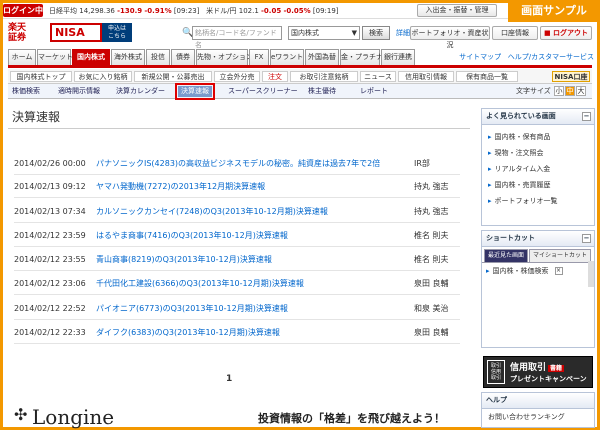 The image size is (600, 430). I want to click on nisa-apply-button: 申込は こちら, so click(117, 32).